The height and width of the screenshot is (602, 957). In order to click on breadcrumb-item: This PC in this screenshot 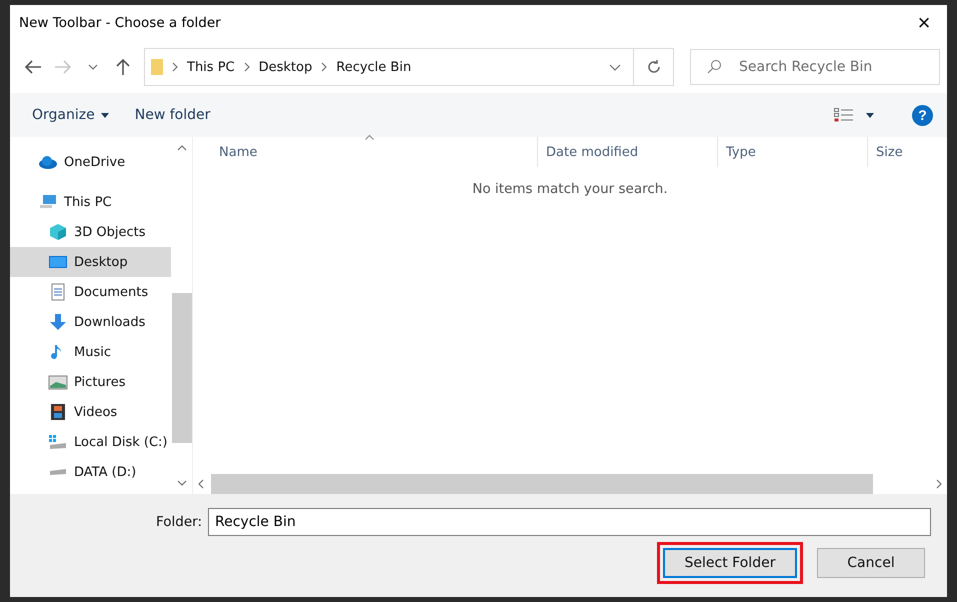, I will do `click(211, 67)`.